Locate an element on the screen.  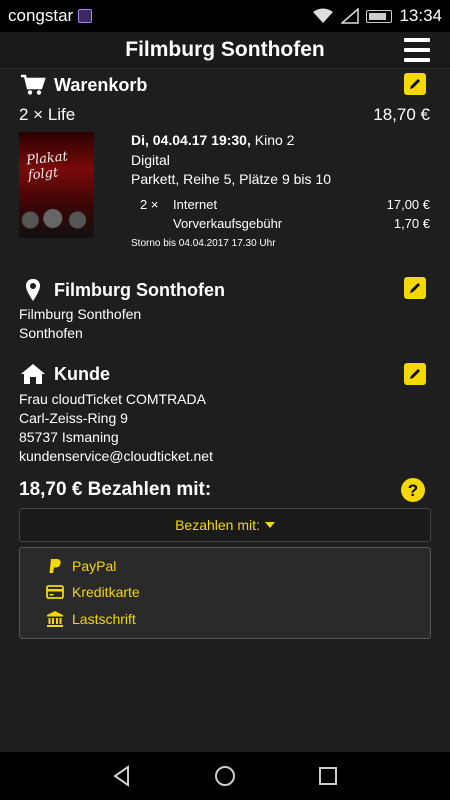
caret-down-icon is located at coordinates (269, 525).